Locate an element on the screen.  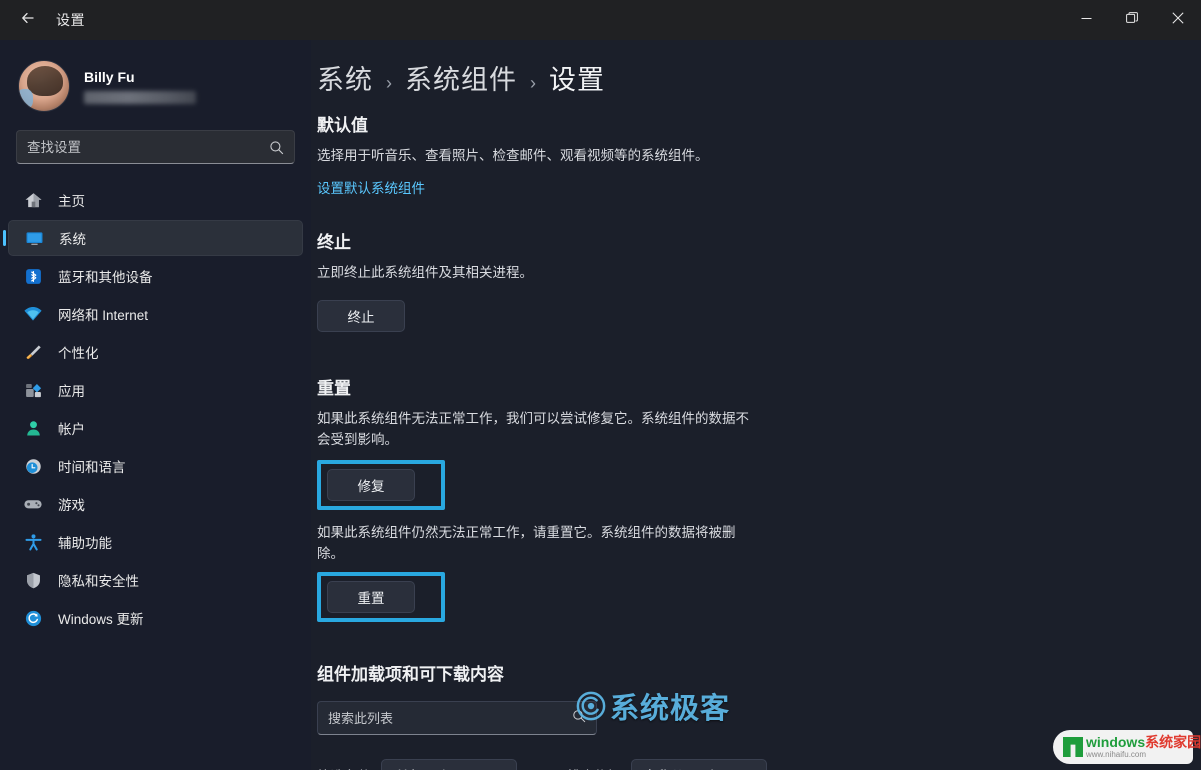
restore-icon is located at coordinates (1132, 20).